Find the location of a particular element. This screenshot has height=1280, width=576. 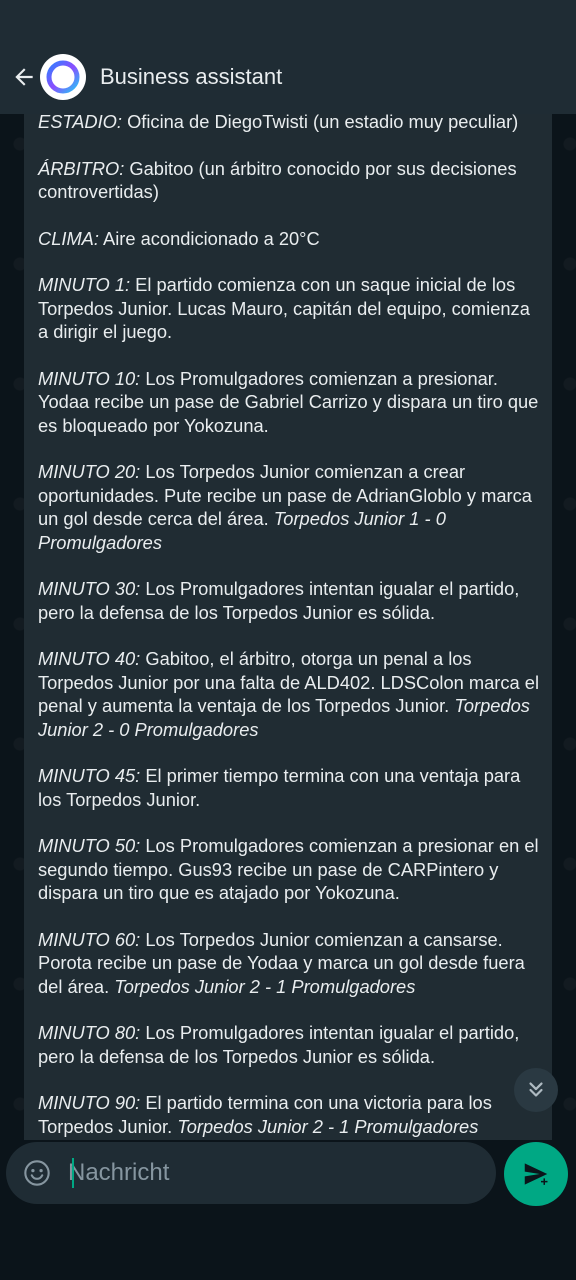

assistant-ring-icon is located at coordinates (63, 77).